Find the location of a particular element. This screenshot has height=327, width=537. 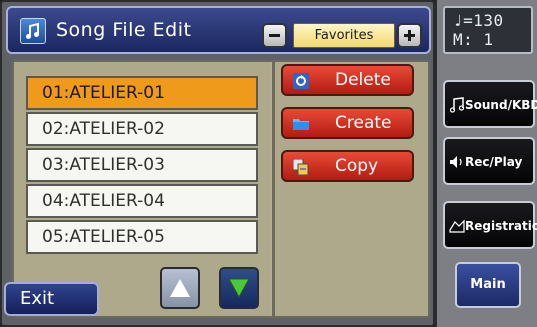

copy-label: Copy is located at coordinates (357, 166).